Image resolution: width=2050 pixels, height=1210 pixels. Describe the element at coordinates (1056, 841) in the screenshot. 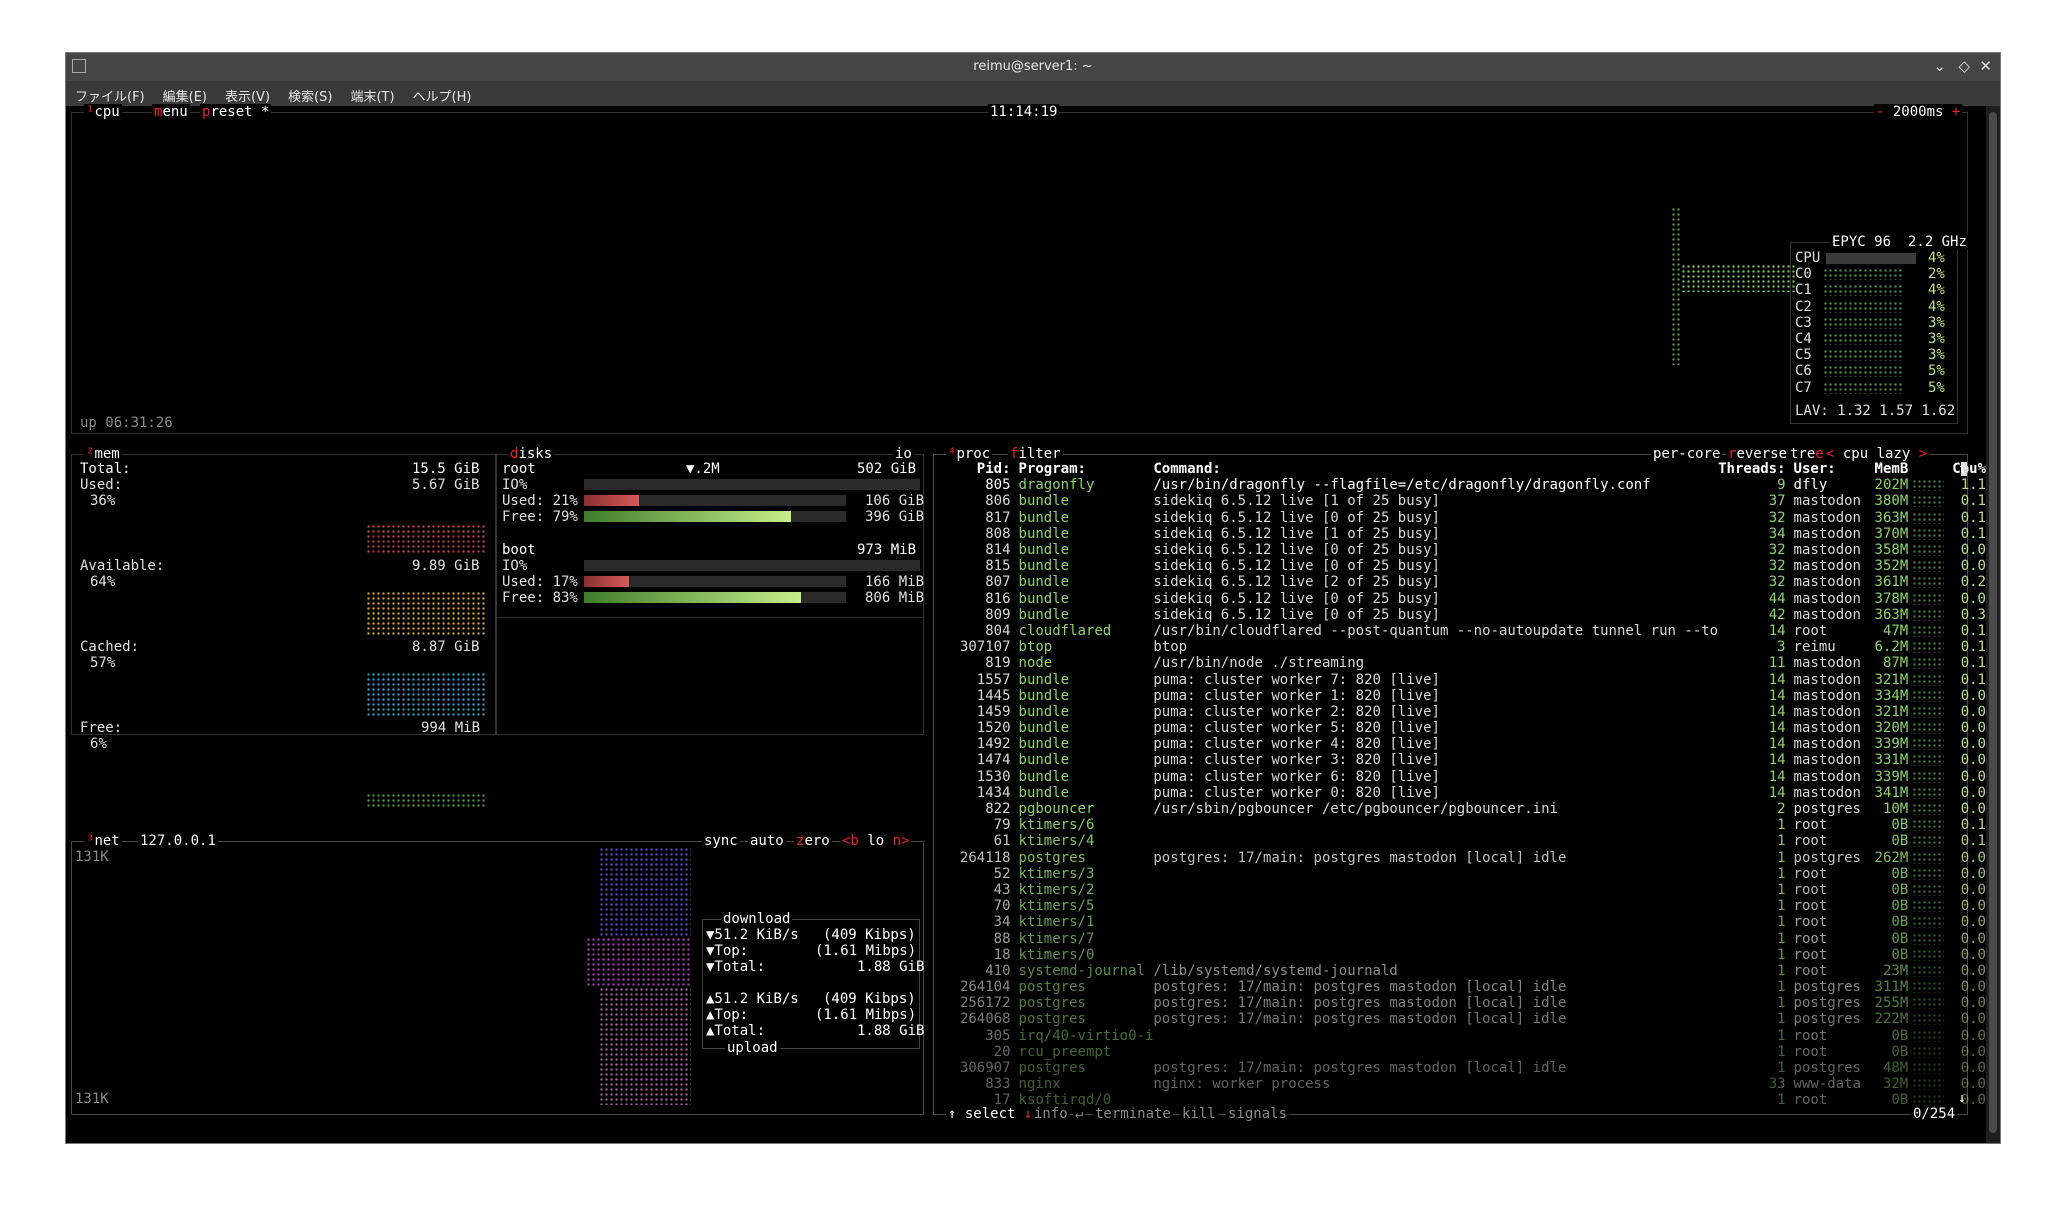

I see `process-program: ktimers/4` at that location.